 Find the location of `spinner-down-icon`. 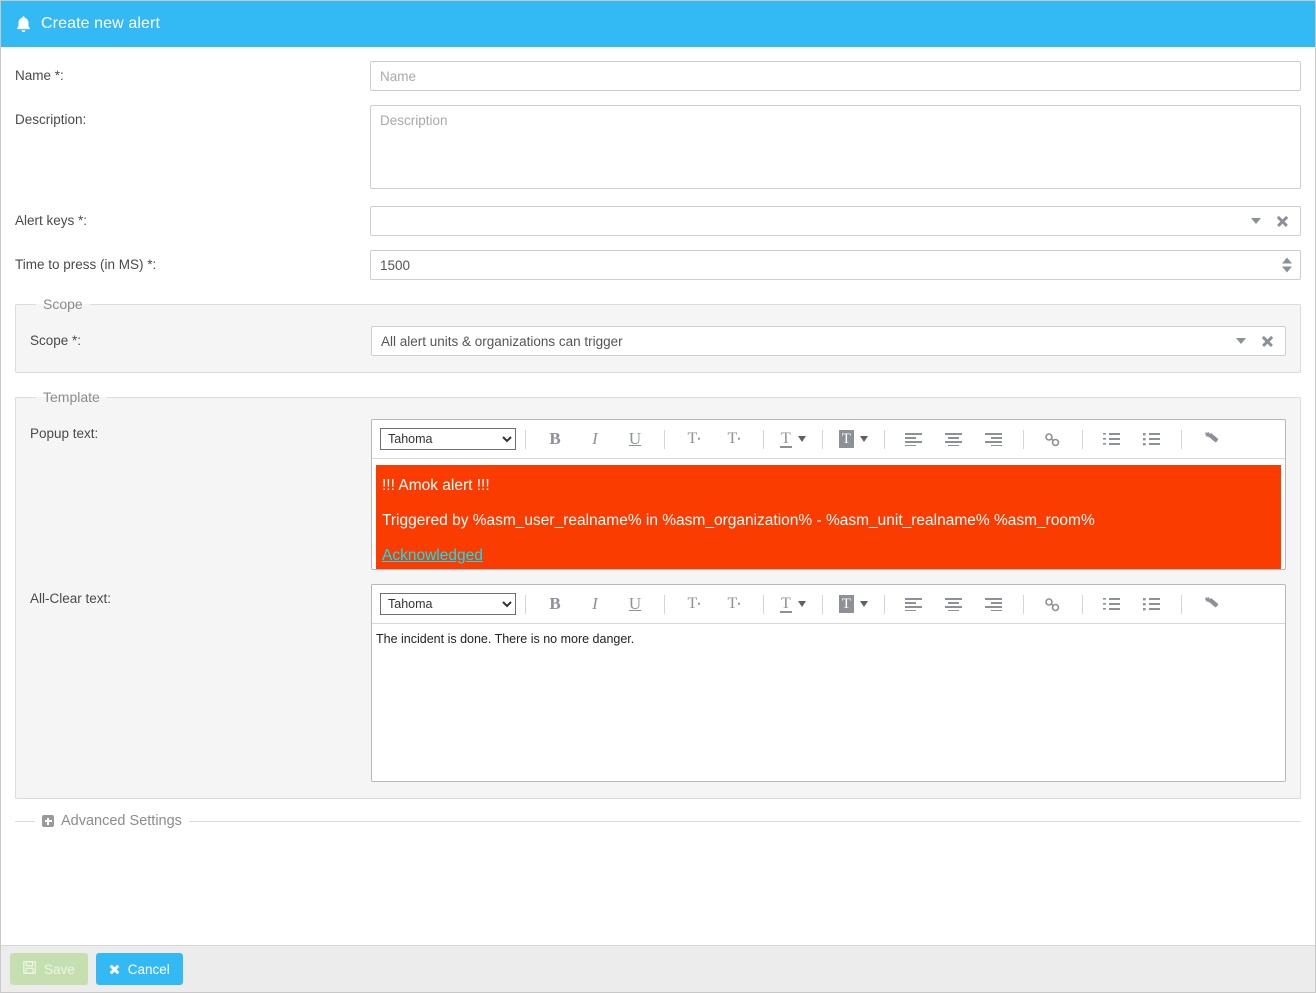

spinner-down-icon is located at coordinates (1287, 269).